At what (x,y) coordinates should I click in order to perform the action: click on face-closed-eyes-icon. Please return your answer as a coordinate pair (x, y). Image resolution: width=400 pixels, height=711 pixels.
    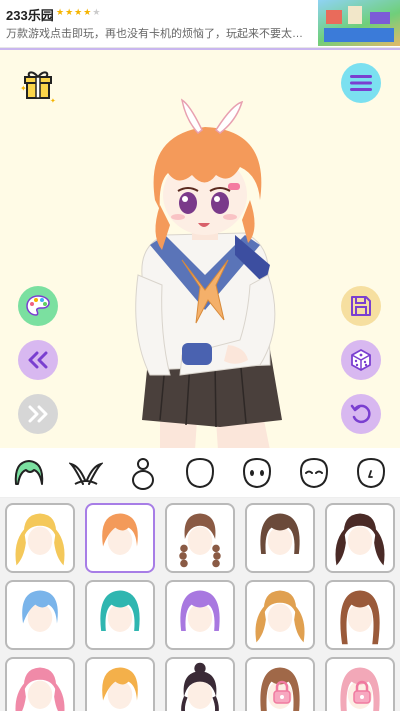
    Looking at the image, I should click on (314, 472).